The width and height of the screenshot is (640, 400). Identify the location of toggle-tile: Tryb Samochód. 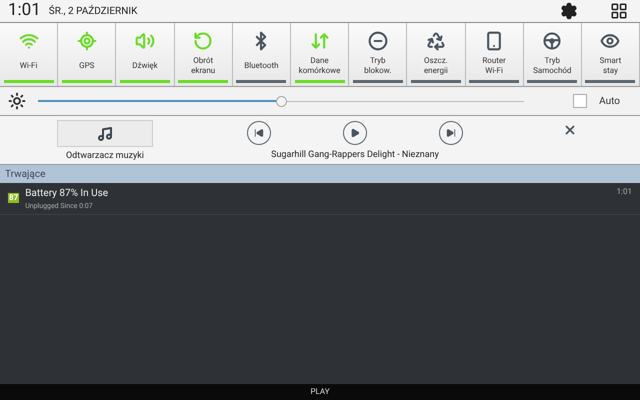
(553, 54).